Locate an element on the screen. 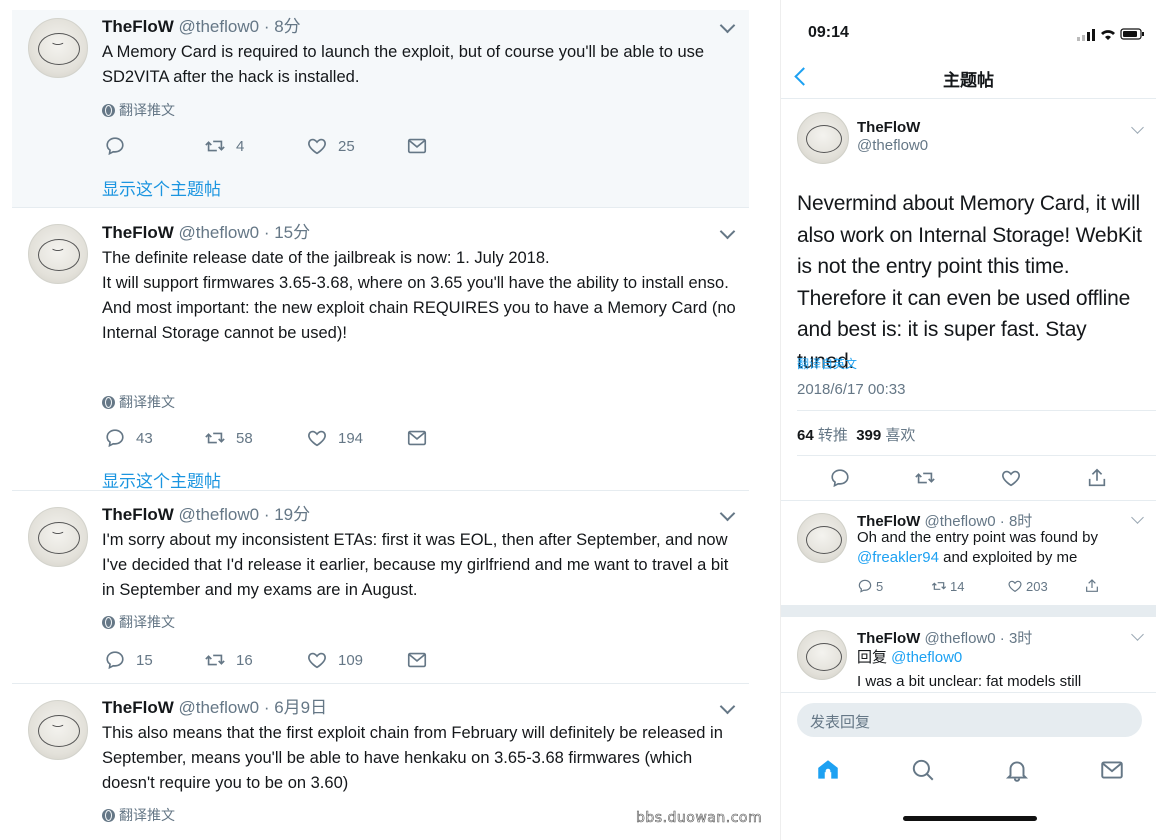 Image resolution: width=1169 pixels, height=840 pixels. heart-icon is located at coordinates (317, 438).